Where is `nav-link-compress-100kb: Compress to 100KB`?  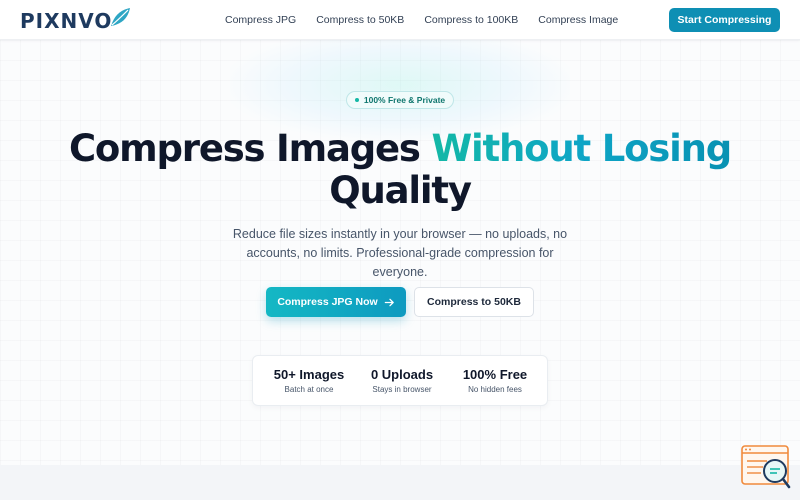 nav-link-compress-100kb: Compress to 100KB is located at coordinates (471, 20).